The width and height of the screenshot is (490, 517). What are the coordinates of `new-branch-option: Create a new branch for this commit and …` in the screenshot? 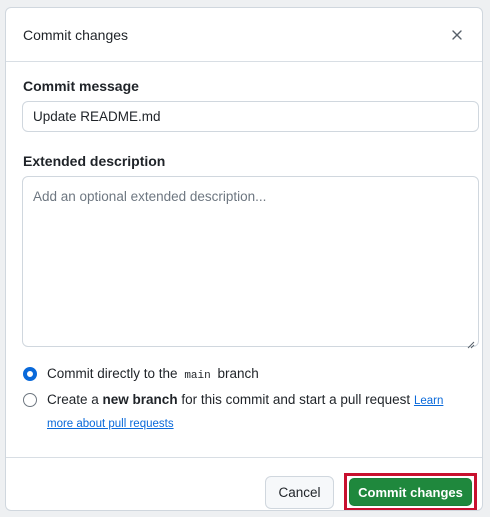 It's located at (245, 412).